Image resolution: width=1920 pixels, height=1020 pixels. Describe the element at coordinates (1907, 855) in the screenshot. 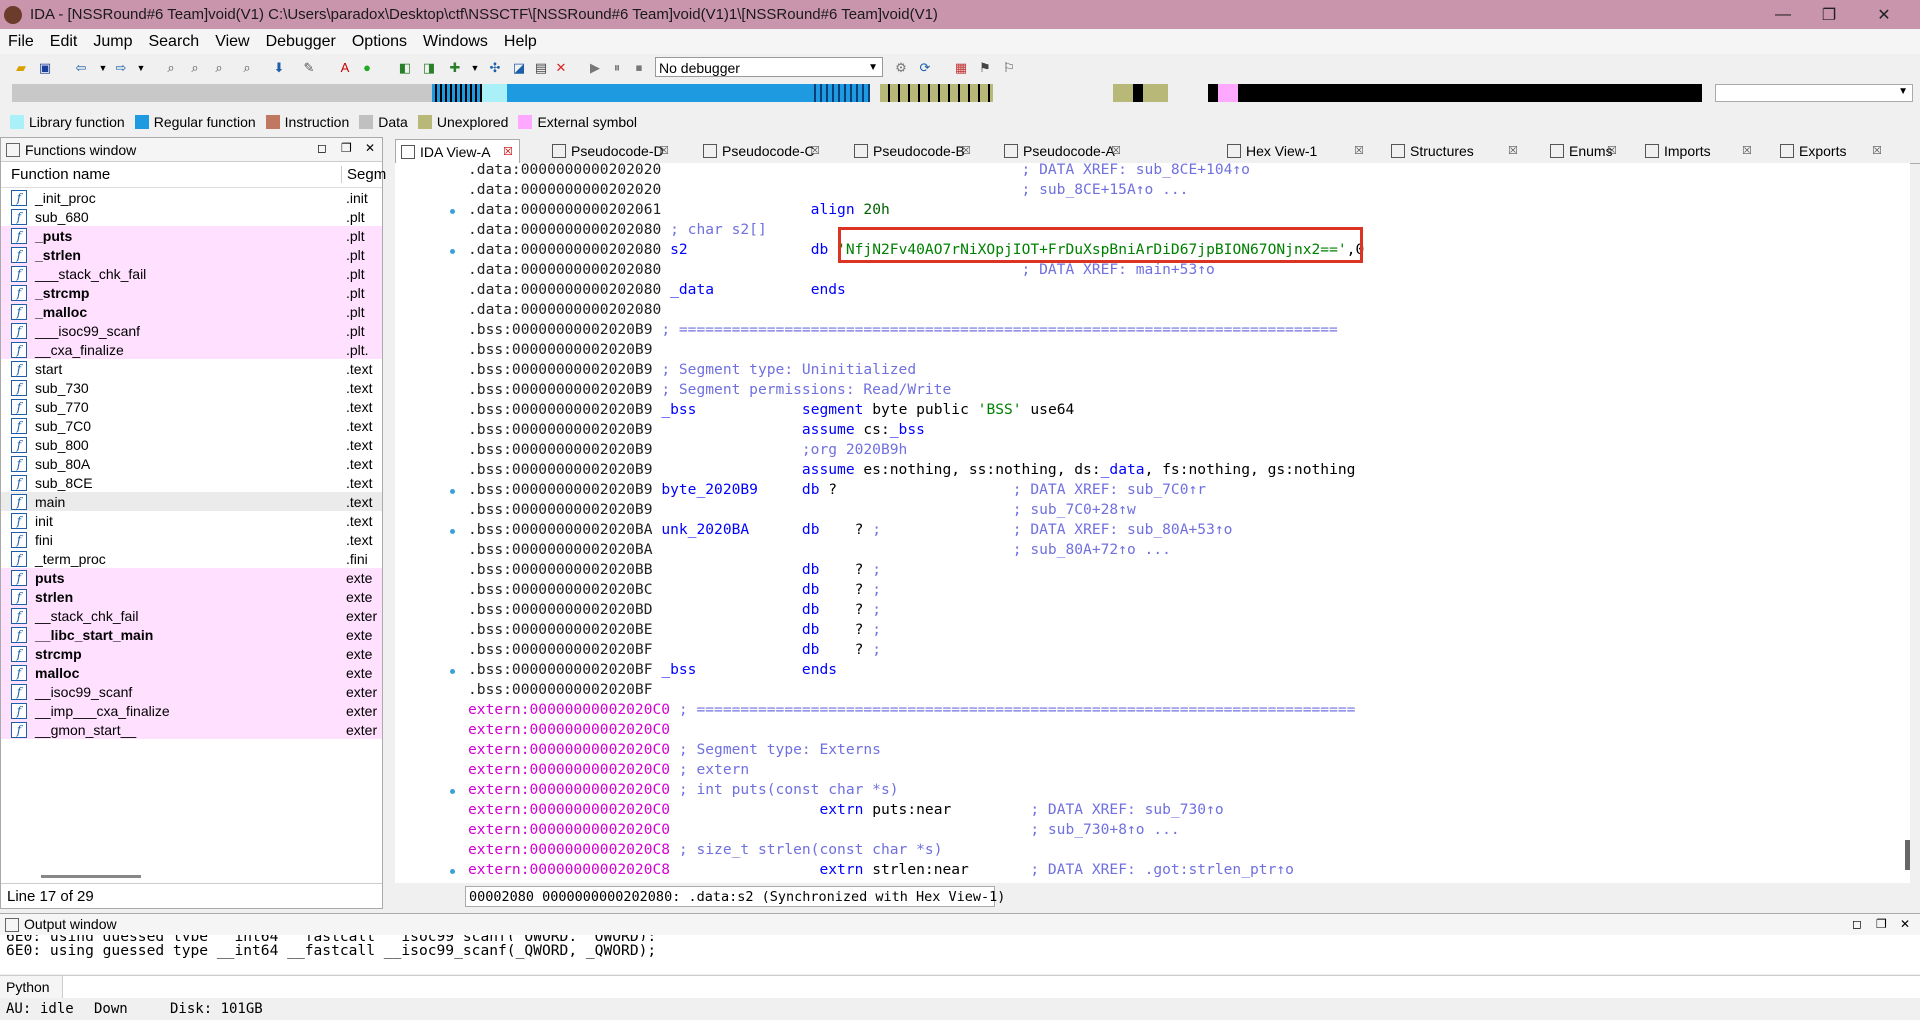

I see `vertical-scrollbar` at that location.